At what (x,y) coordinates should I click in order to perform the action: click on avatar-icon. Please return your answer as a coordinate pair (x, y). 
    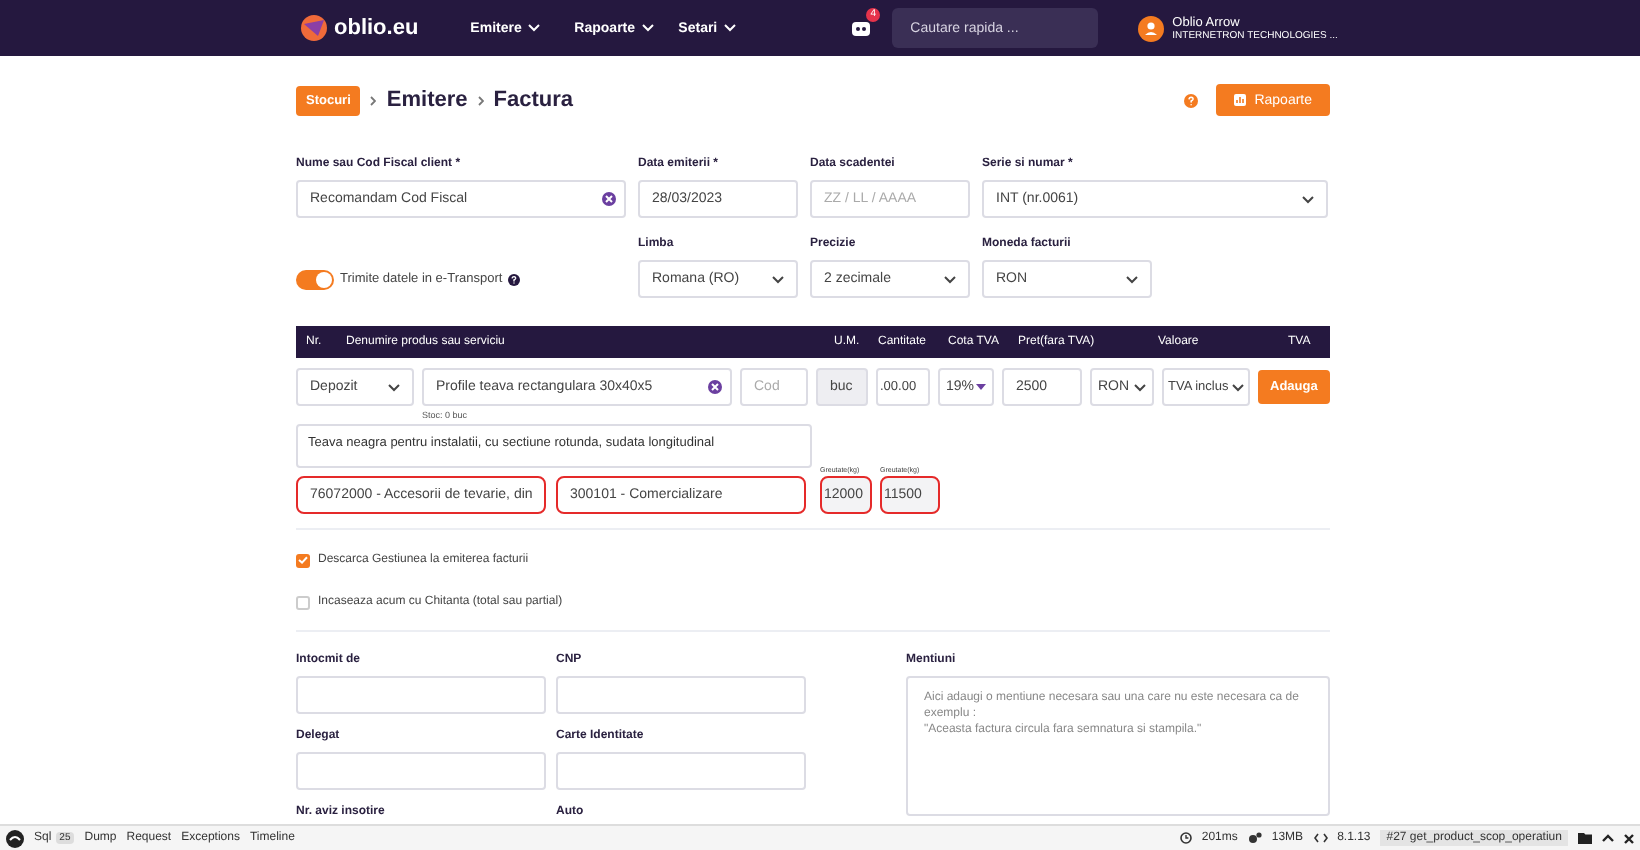
    Looking at the image, I should click on (1151, 28).